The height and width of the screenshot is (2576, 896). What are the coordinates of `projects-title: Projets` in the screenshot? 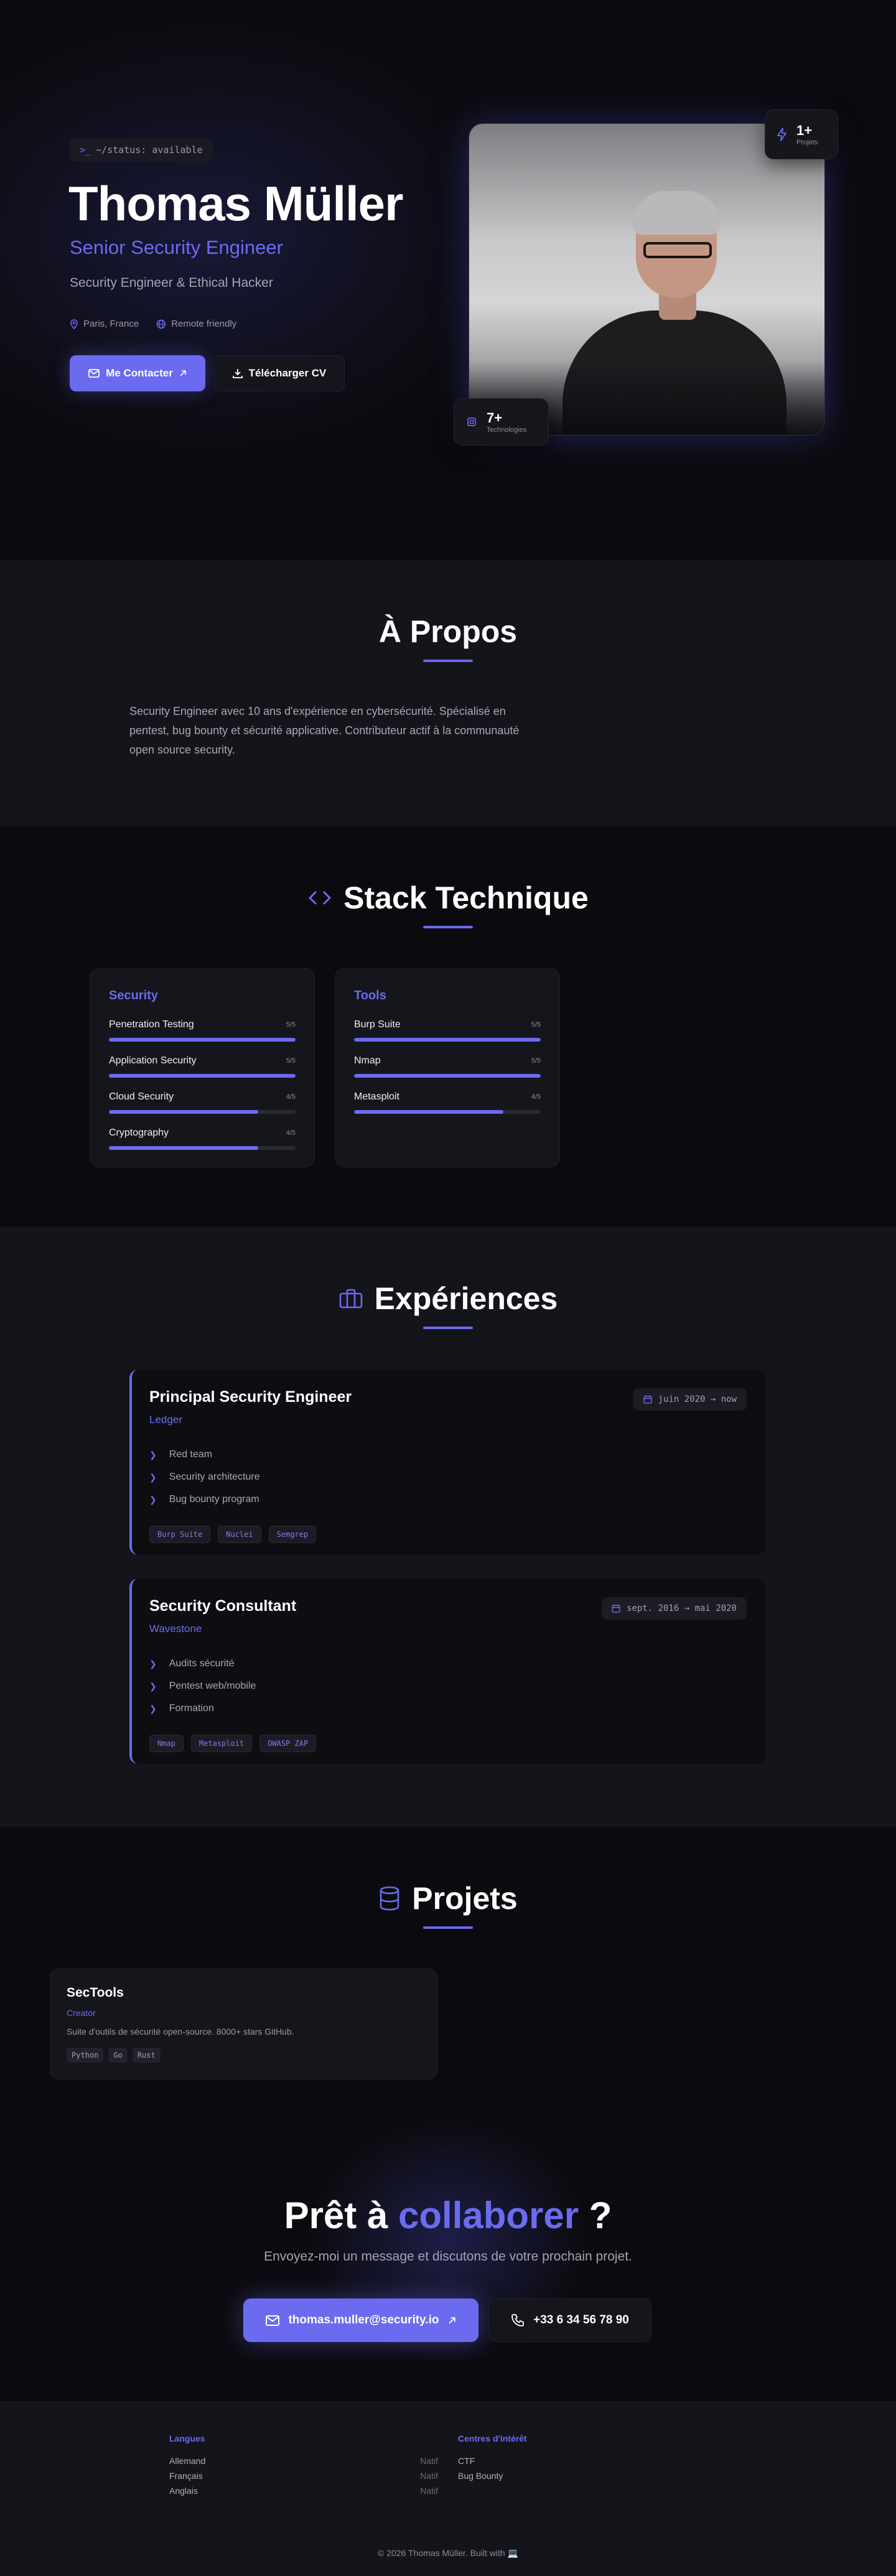 It's located at (448, 1898).